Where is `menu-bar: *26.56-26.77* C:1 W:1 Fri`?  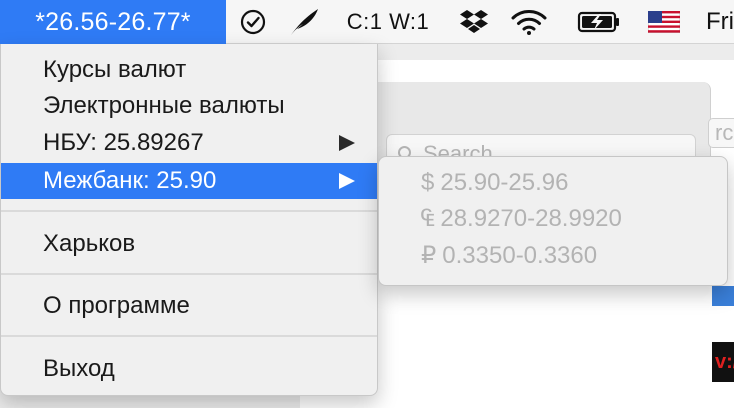
menu-bar: *26.56-26.77* C:1 W:1 Fri is located at coordinates (367, 22).